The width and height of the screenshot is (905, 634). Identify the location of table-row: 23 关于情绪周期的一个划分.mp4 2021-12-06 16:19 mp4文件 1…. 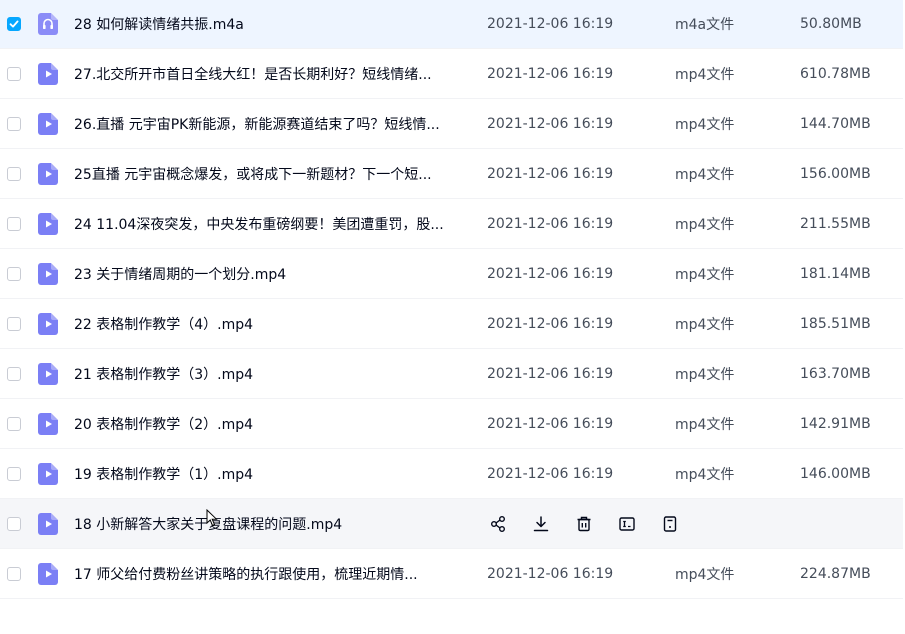
(451, 274).